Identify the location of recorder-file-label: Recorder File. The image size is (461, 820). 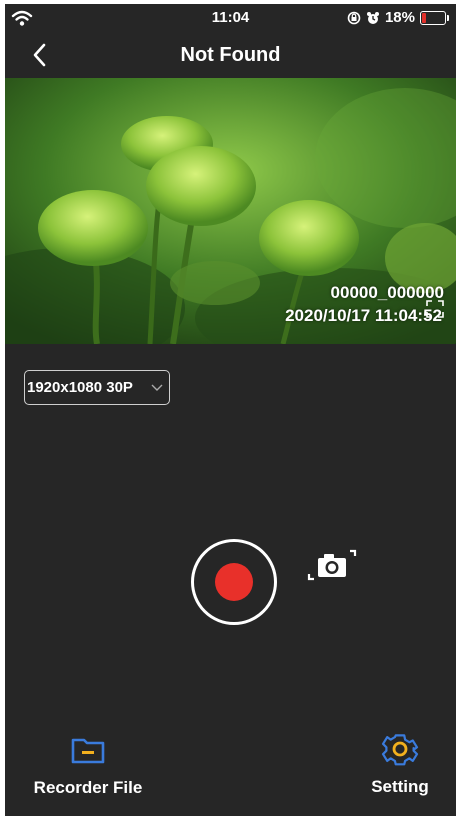
(88, 787).